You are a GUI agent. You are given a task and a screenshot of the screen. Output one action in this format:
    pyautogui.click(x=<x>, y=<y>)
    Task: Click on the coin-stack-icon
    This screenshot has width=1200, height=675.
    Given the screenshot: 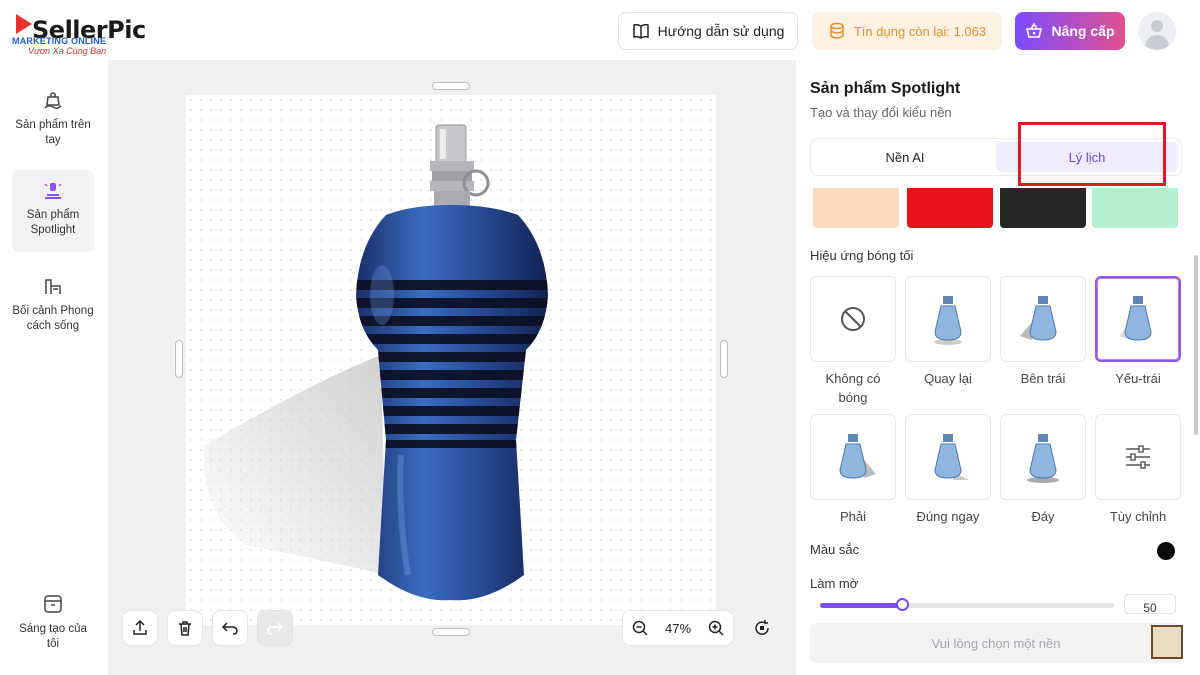 What is the action you would take?
    pyautogui.click(x=837, y=30)
    